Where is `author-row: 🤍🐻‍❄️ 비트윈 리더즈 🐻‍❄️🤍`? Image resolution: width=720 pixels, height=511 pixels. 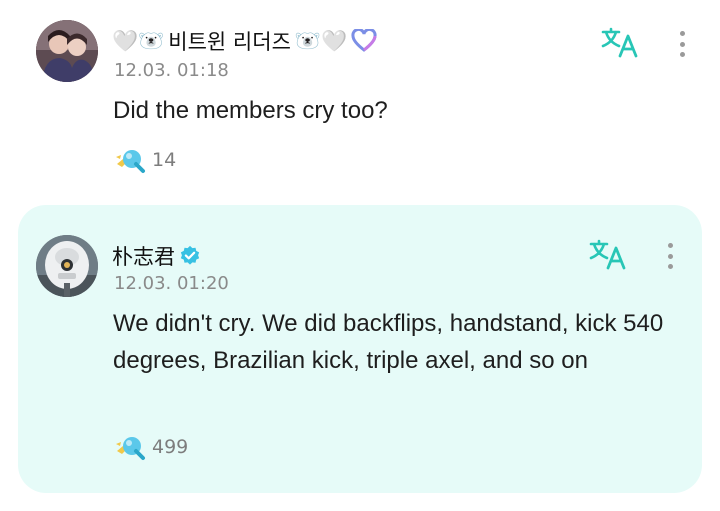 author-row: 🤍🐻‍❄️ 비트윈 리더즈 🐻‍❄️🤍 is located at coordinates (244, 41).